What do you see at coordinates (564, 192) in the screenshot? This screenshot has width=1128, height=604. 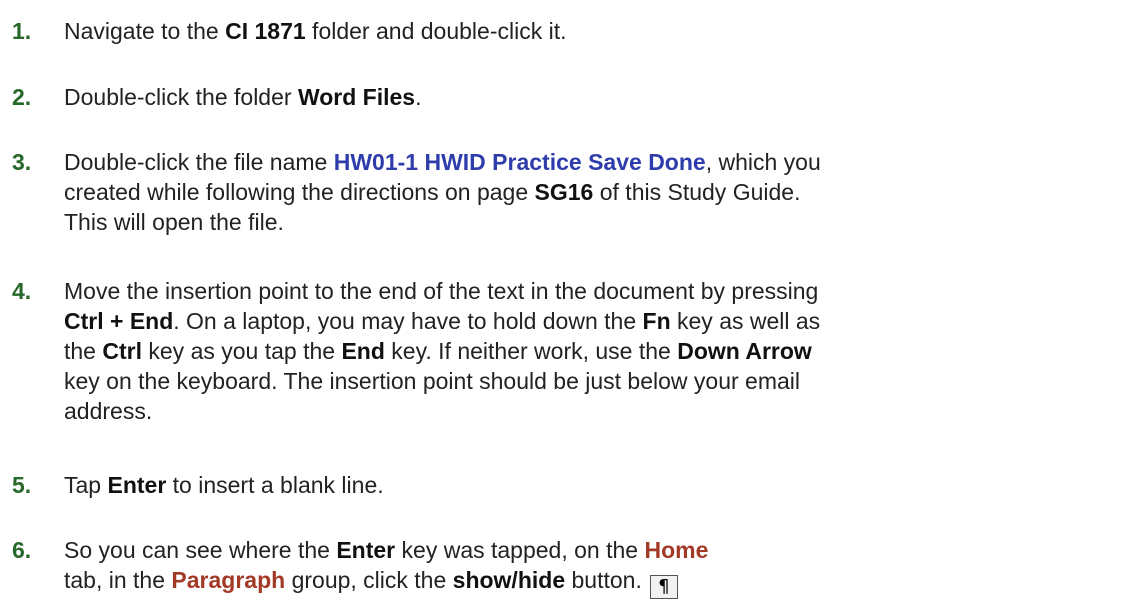 I see `bold-term: SG16` at bounding box center [564, 192].